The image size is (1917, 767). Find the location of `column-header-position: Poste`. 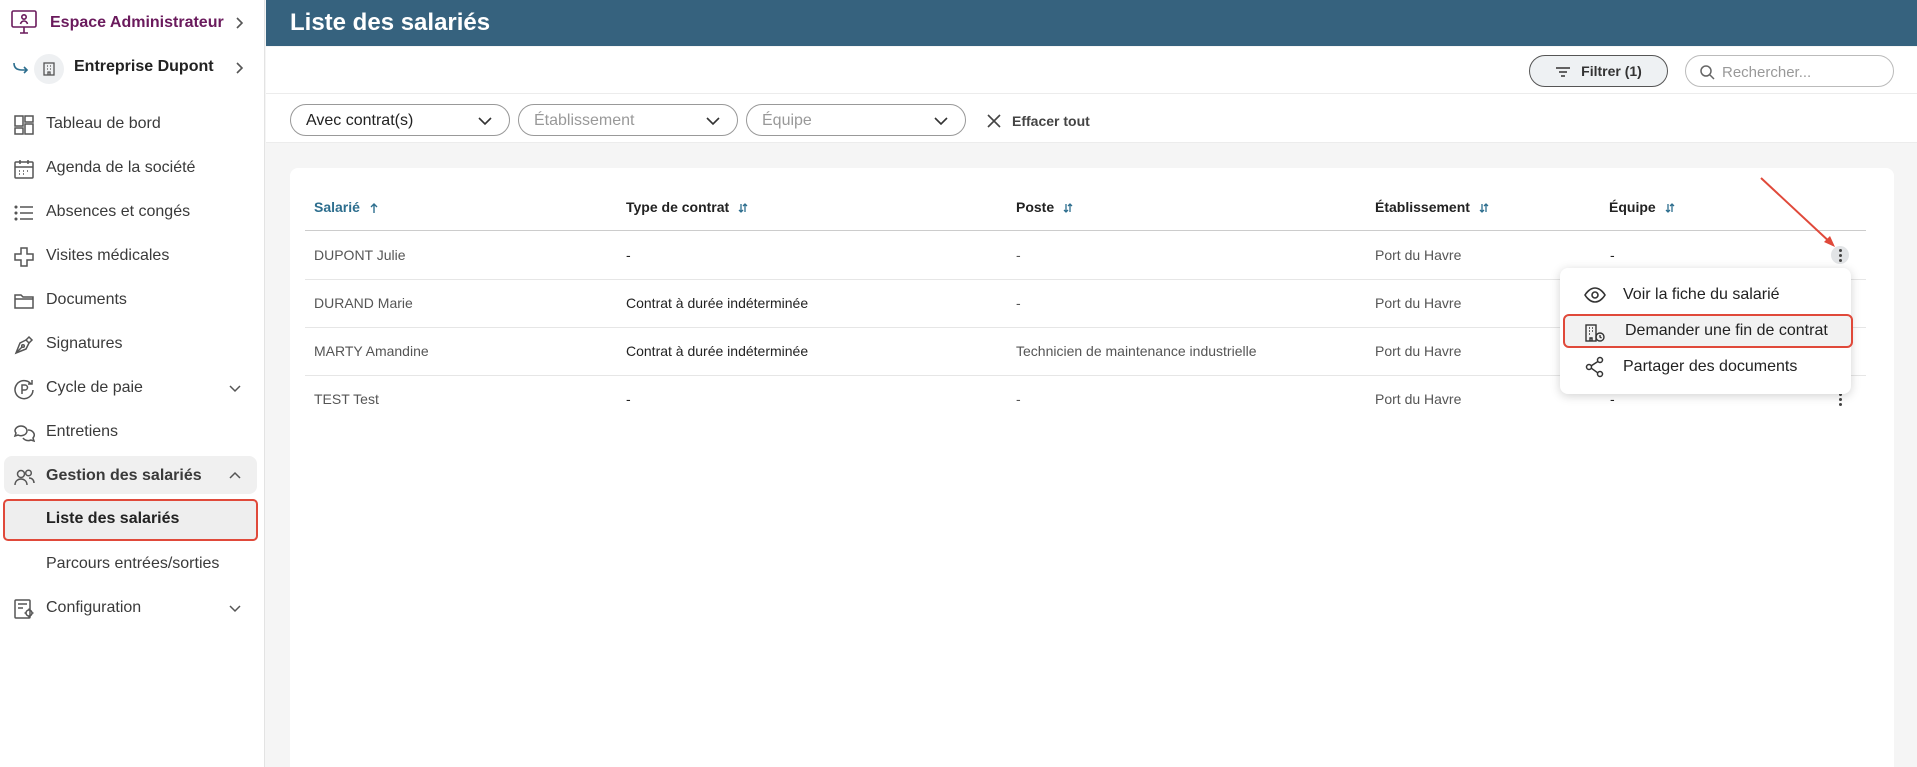

column-header-position: Poste is located at coordinates (1045, 207).